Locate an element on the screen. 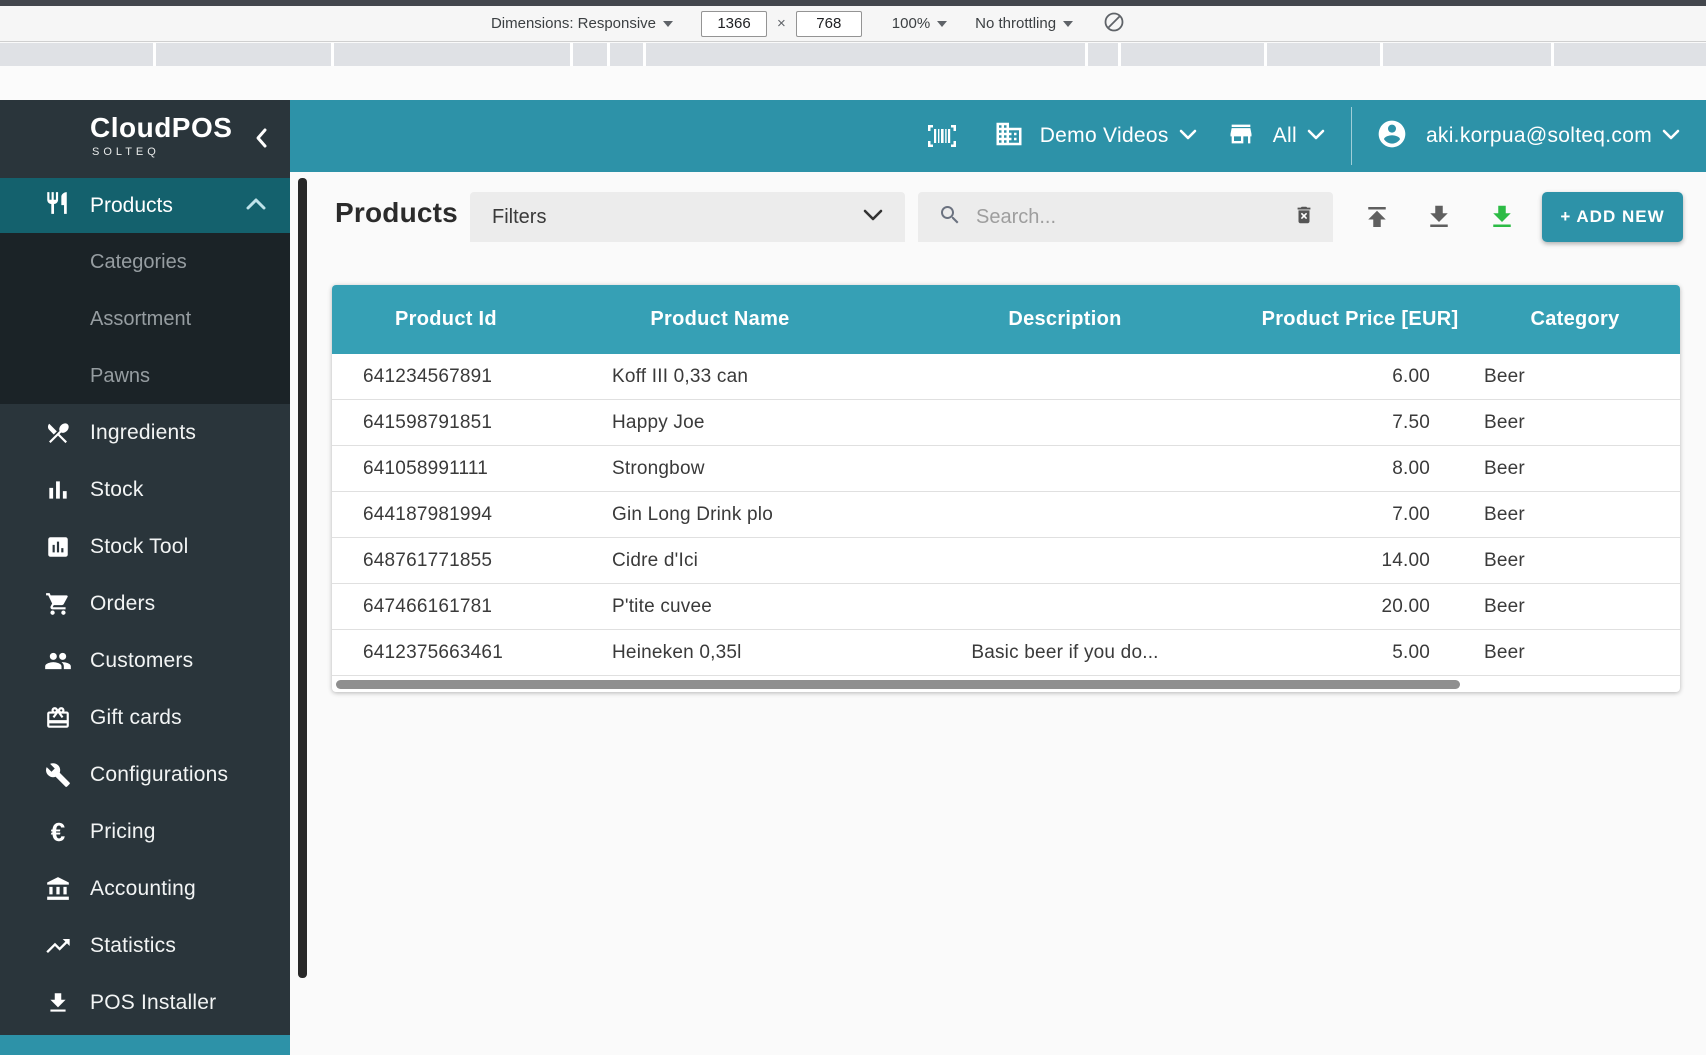 This screenshot has width=1706, height=1055. account-circle-icon is located at coordinates (1392, 136).